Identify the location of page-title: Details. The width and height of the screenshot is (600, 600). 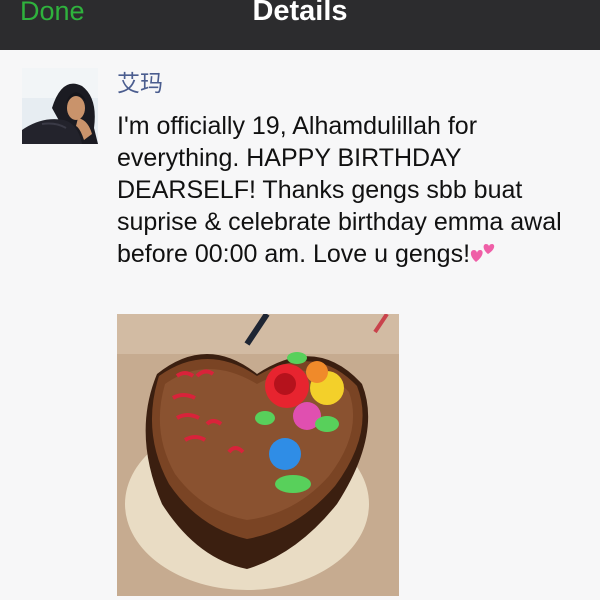
(300, 13).